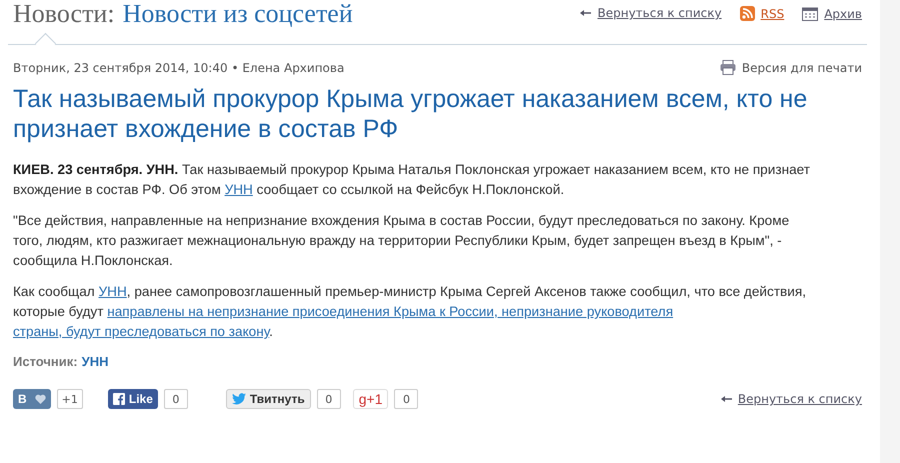  What do you see at coordinates (747, 13) in the screenshot?
I see `rss-icon` at bounding box center [747, 13].